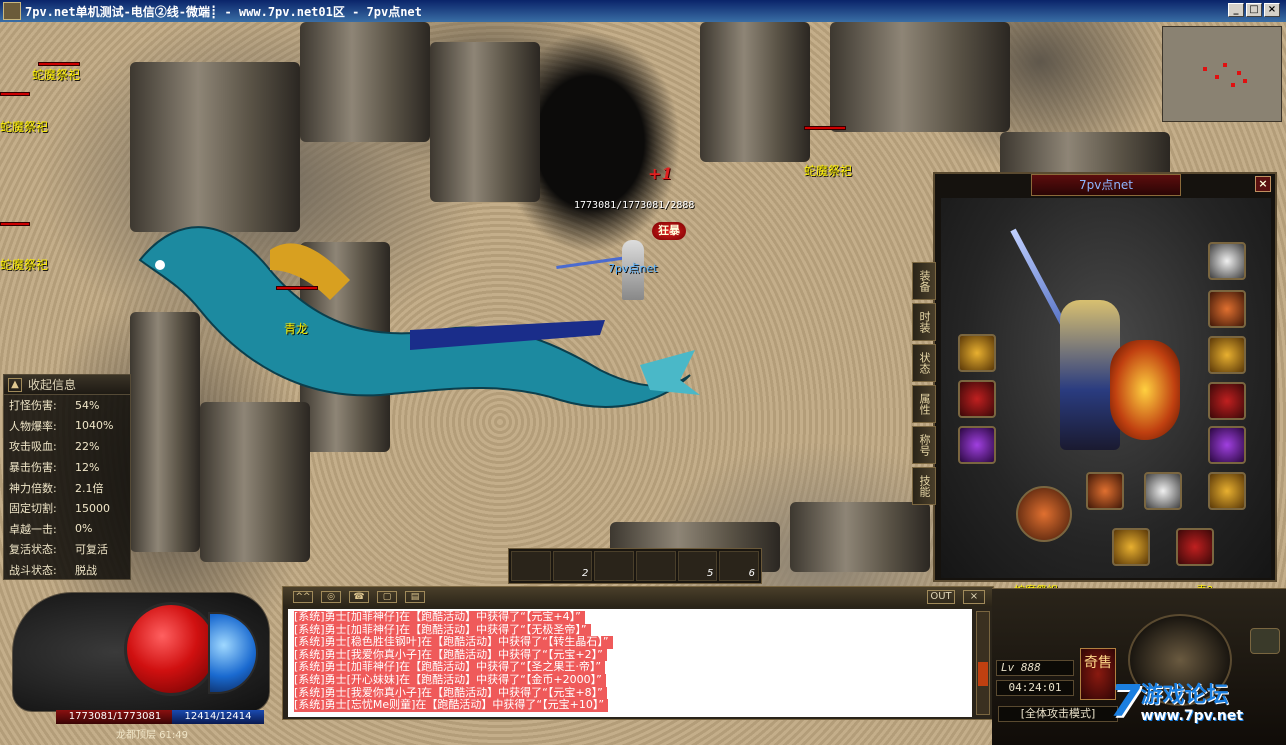 Image resolution: width=1286 pixels, height=745 pixels. Describe the element at coordinates (52, 385) in the screenshot. I see `stats-header-label: 收起信息` at that location.